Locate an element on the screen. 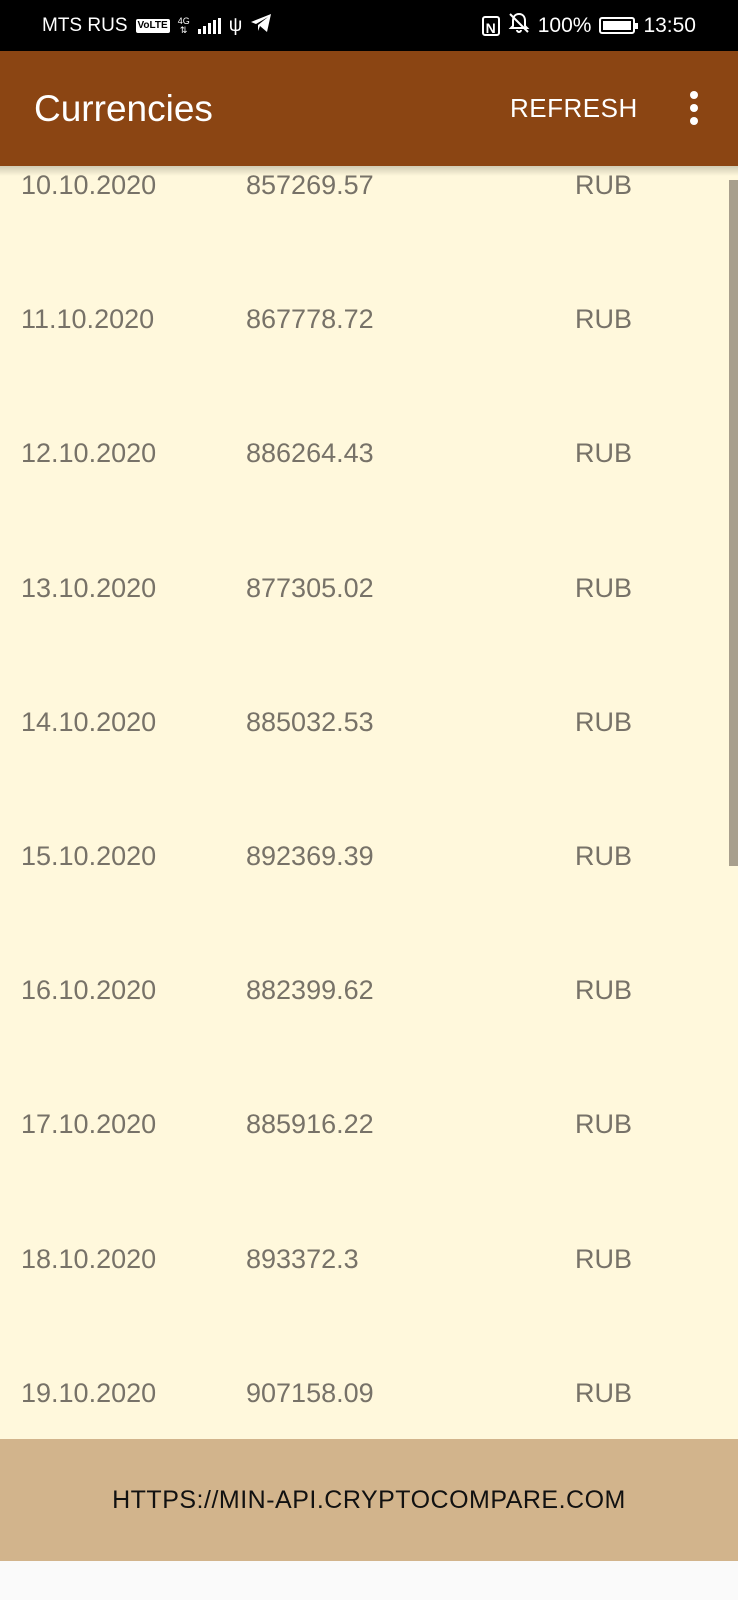  rate-date: 15.10.2020 is located at coordinates (89, 856).